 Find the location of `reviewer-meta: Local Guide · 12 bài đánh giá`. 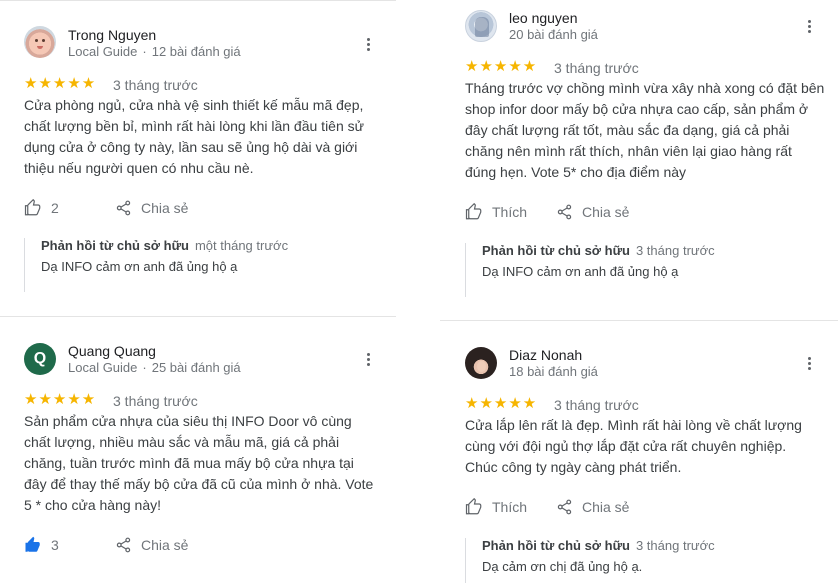

reviewer-meta: Local Guide · 12 bài đánh giá is located at coordinates (154, 51).